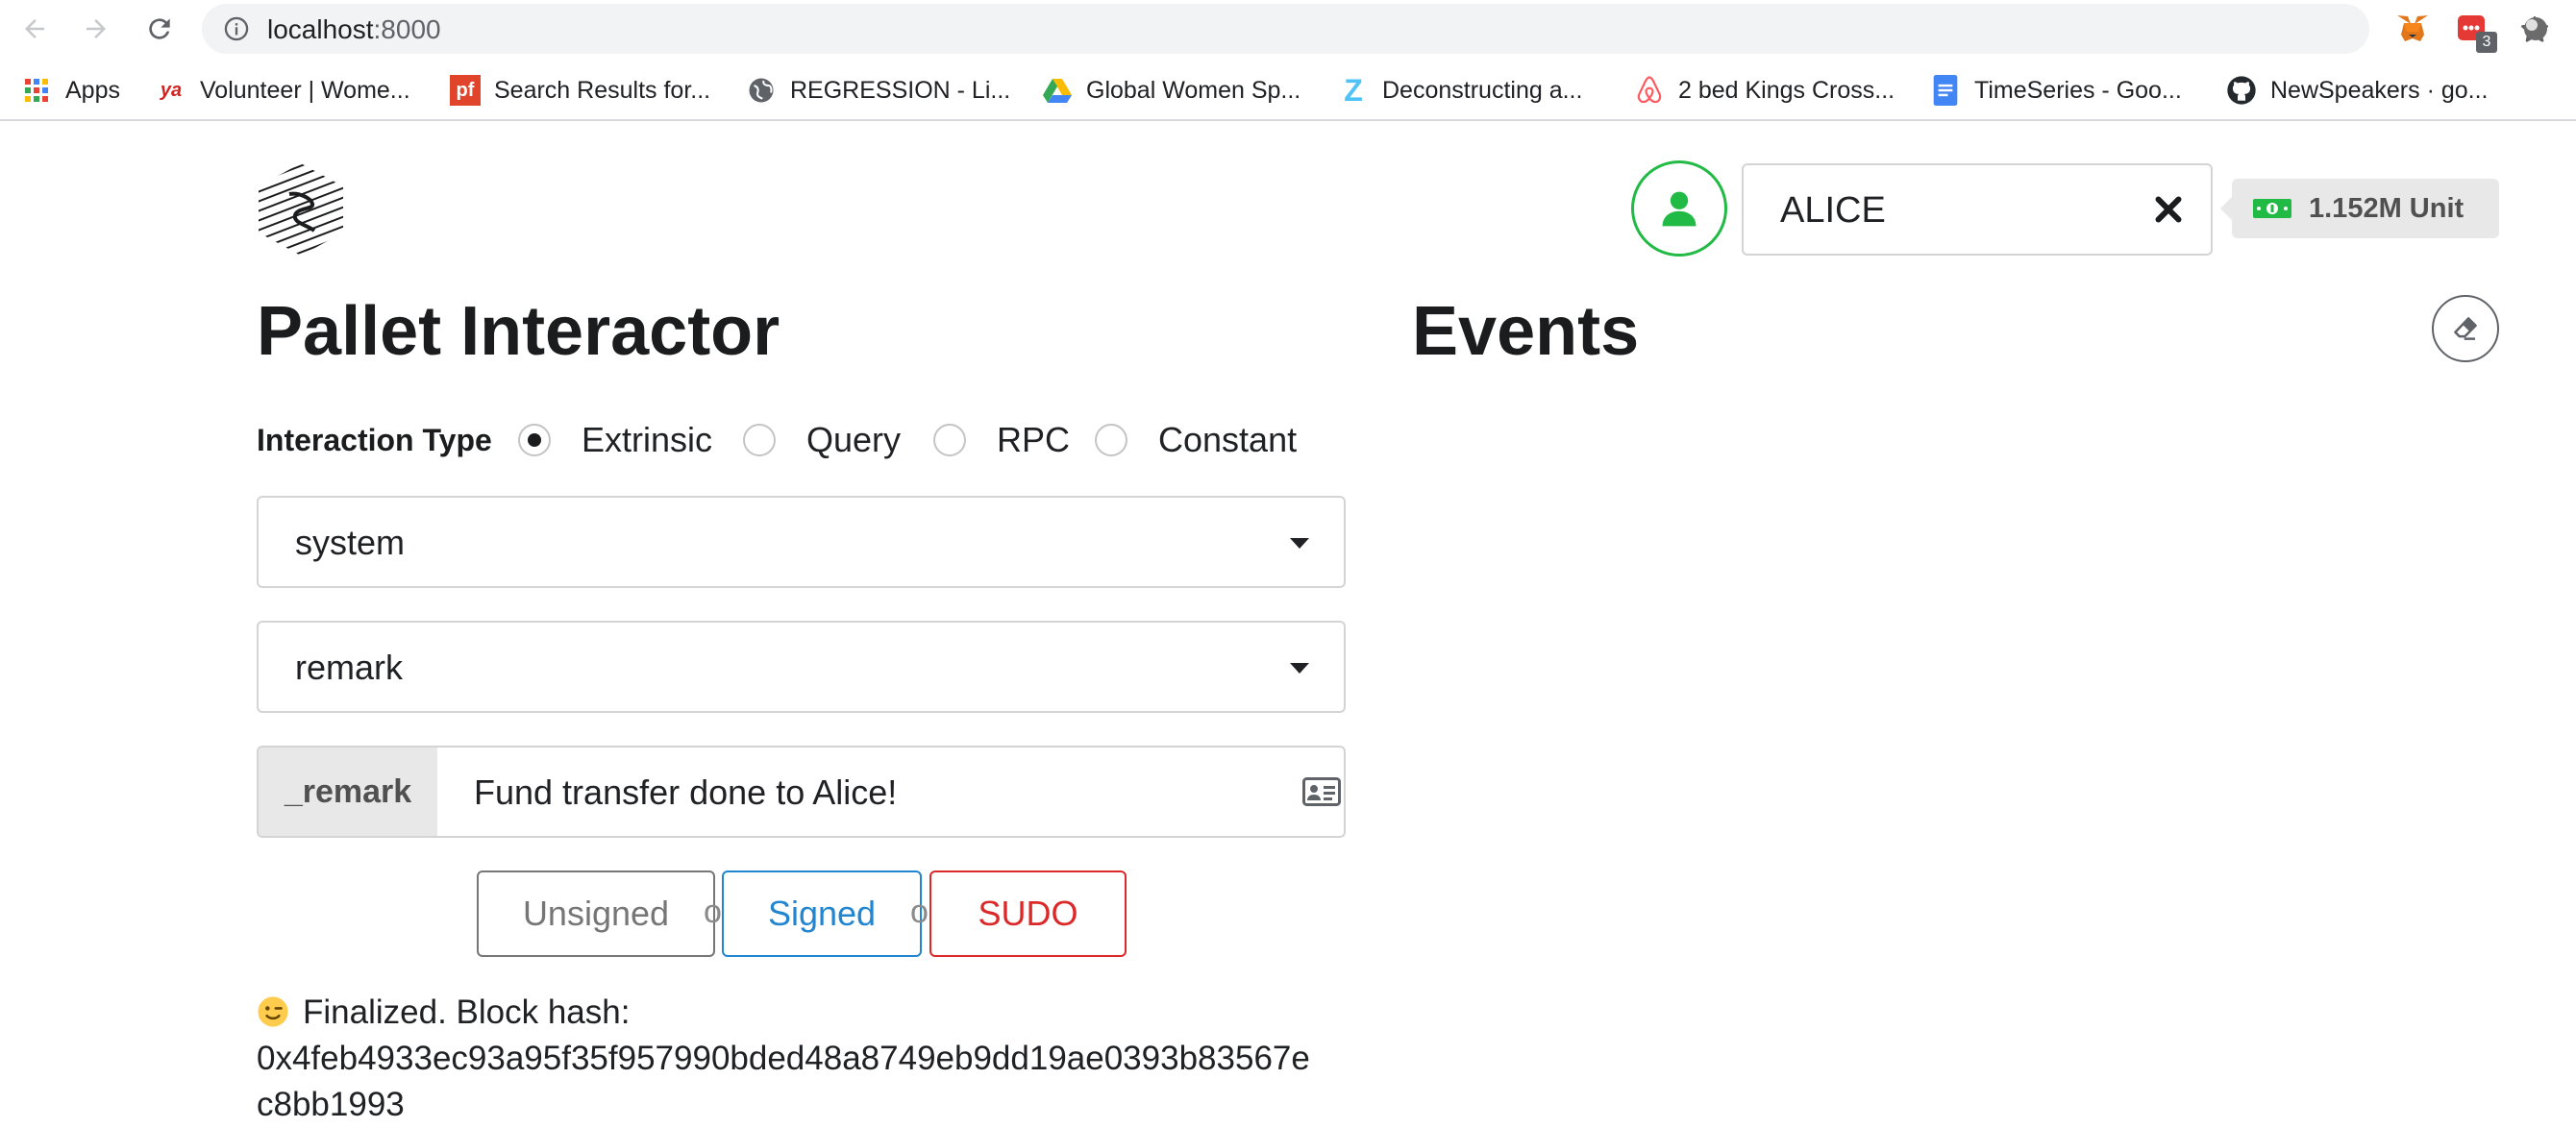  What do you see at coordinates (801, 542) in the screenshot?
I see `pallet-dropdown: system` at bounding box center [801, 542].